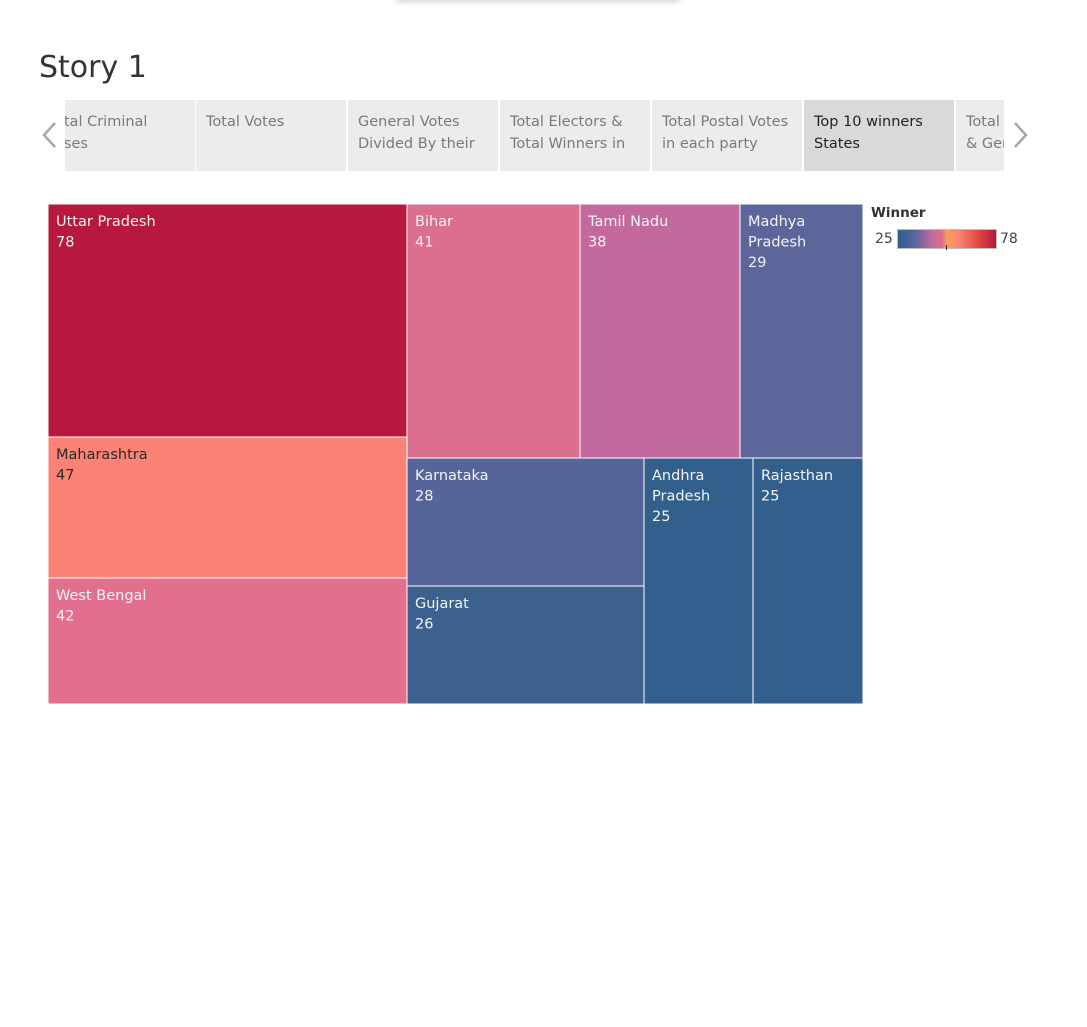  What do you see at coordinates (101, 596) in the screenshot?
I see `treemap-label-west-bengal: West Bengal` at bounding box center [101, 596].